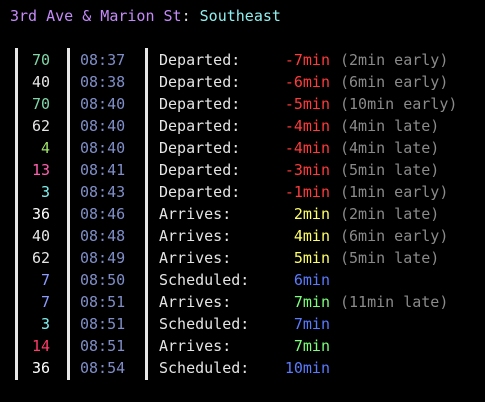 This screenshot has width=485, height=402. I want to click on list-item: 62 08:40 Departed: -4min (4min late), so click(242, 126).